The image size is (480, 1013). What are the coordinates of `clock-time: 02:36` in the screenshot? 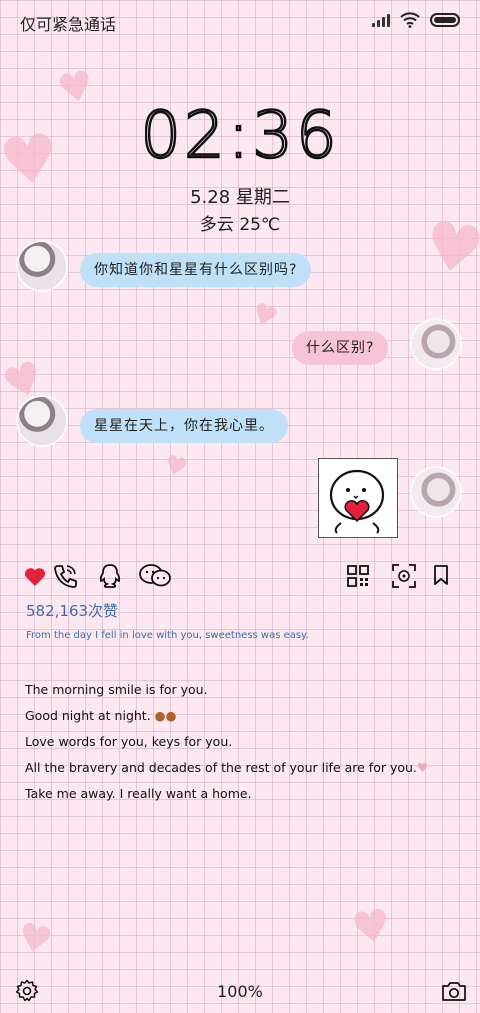 It's located at (240, 135).